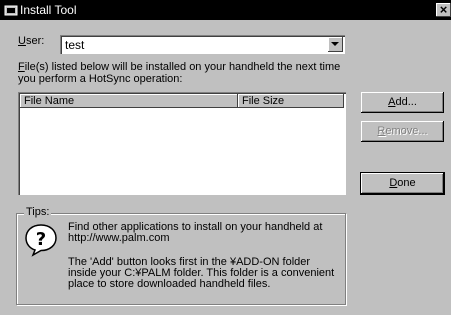 The height and width of the screenshot is (315, 451). Describe the element at coordinates (119, 238) in the screenshot. I see `palm-url: http://www.palm.com` at that location.